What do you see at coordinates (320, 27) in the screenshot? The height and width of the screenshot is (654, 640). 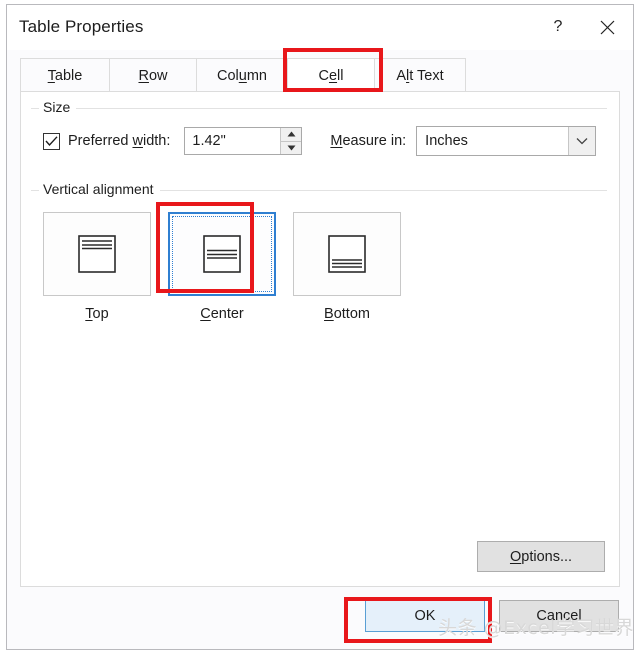 I see `title-bar: Table Properties ?` at bounding box center [320, 27].